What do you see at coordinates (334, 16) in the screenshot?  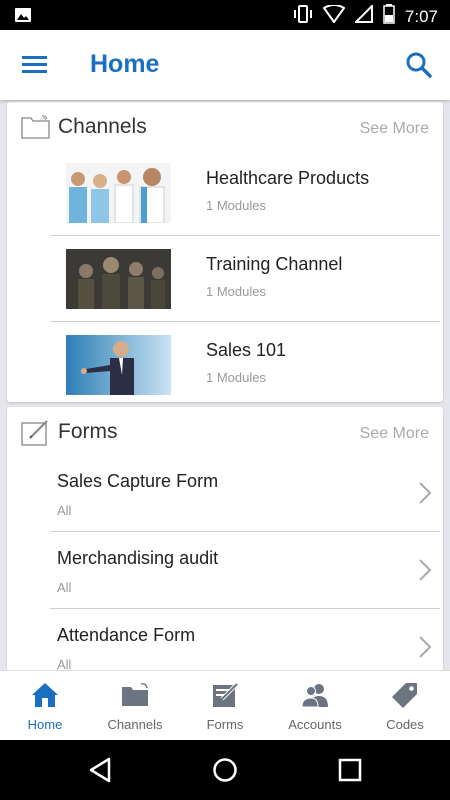 I see `wifi-icon` at bounding box center [334, 16].